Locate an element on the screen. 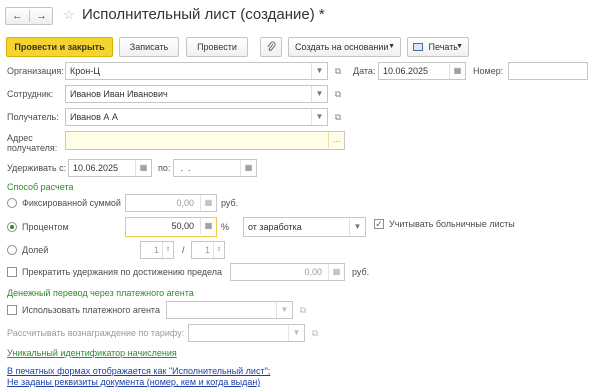 Image resolution: width=600 pixels, height=391 pixels. attach-button is located at coordinates (271, 47).